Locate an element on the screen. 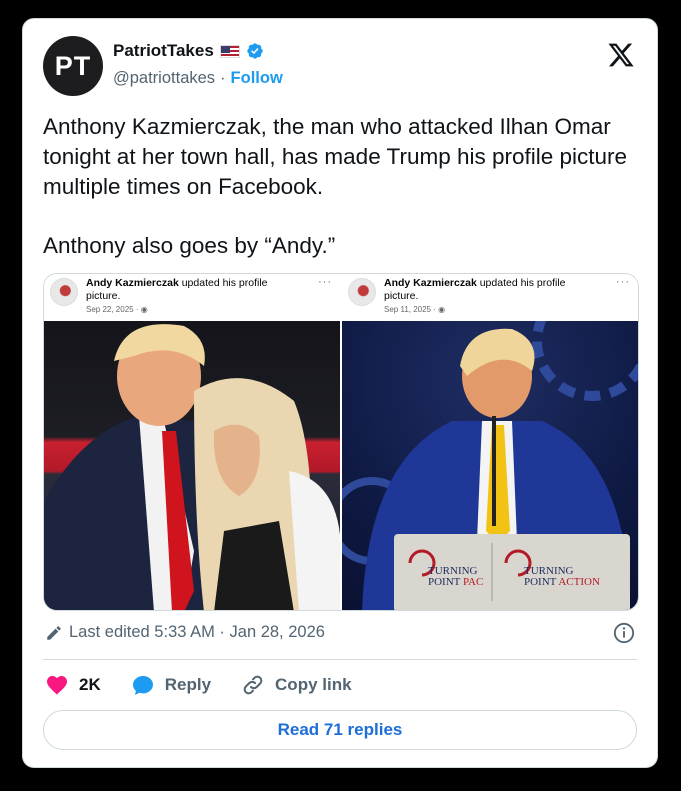 The width and height of the screenshot is (681, 791). like-count: 2K is located at coordinates (90, 684).